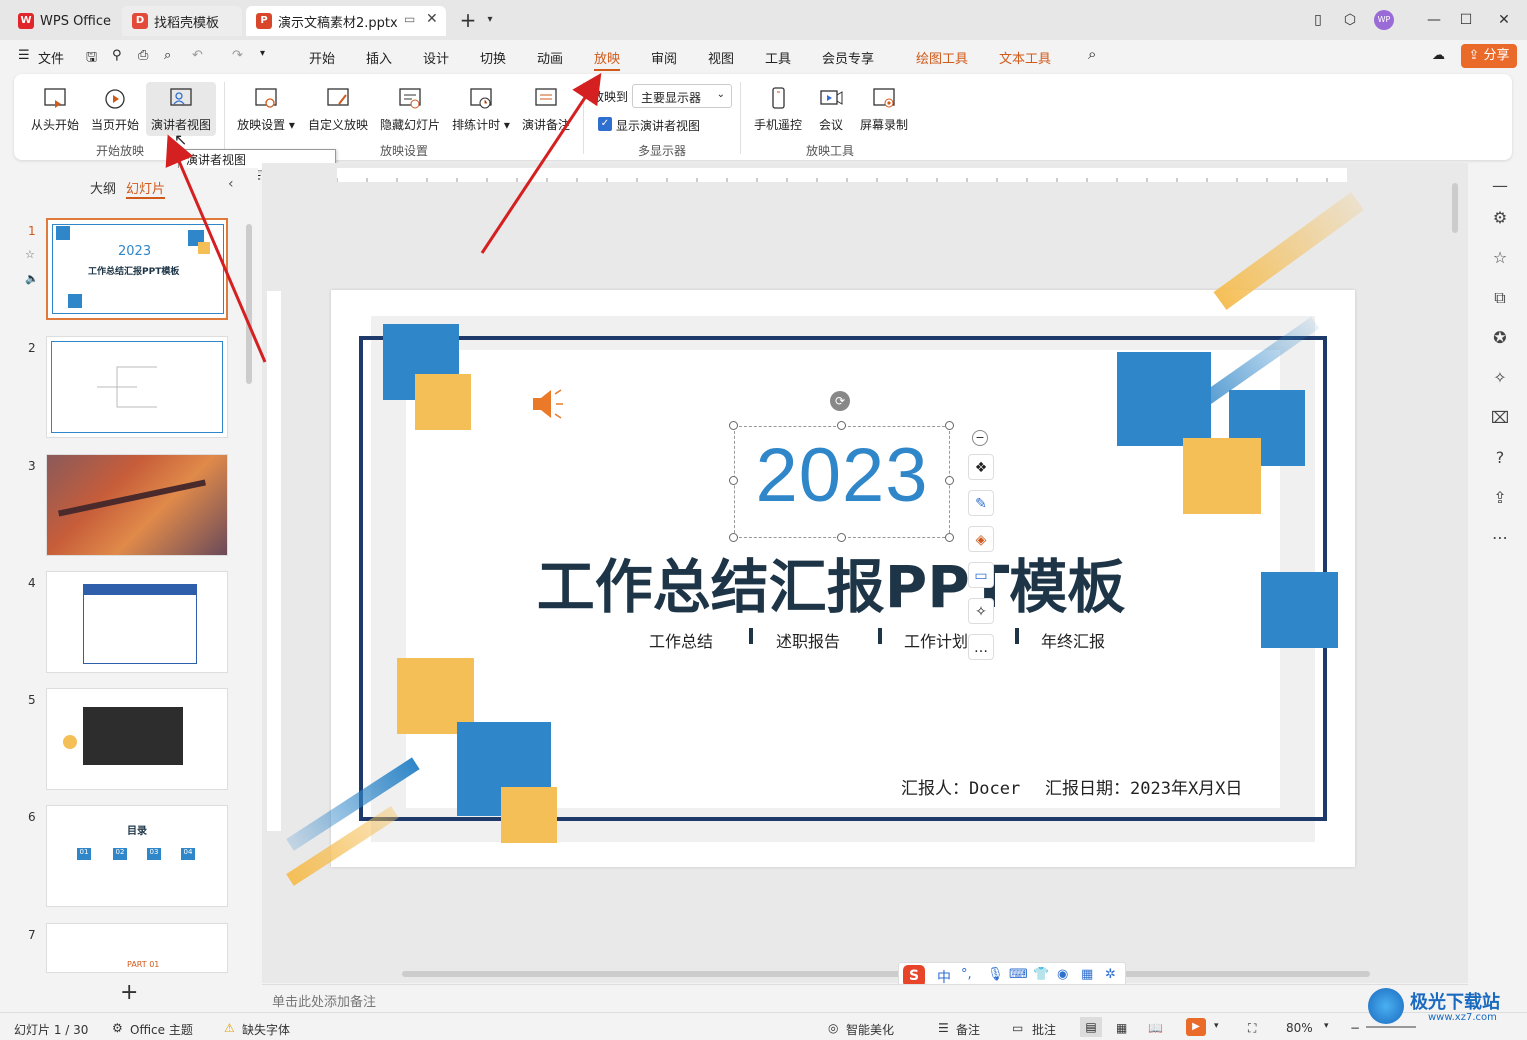 The image size is (1527, 1040). Describe the element at coordinates (682, 96) in the screenshot. I see `display-select: 主要显示器 ⌄` at that location.